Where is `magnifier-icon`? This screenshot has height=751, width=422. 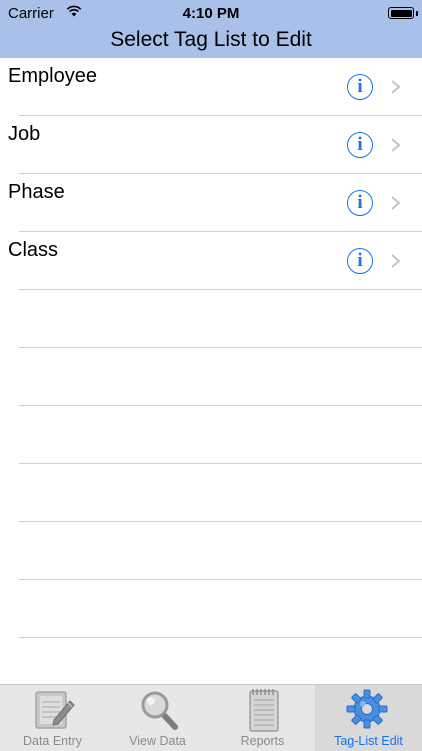 magnifier-icon is located at coordinates (159, 710).